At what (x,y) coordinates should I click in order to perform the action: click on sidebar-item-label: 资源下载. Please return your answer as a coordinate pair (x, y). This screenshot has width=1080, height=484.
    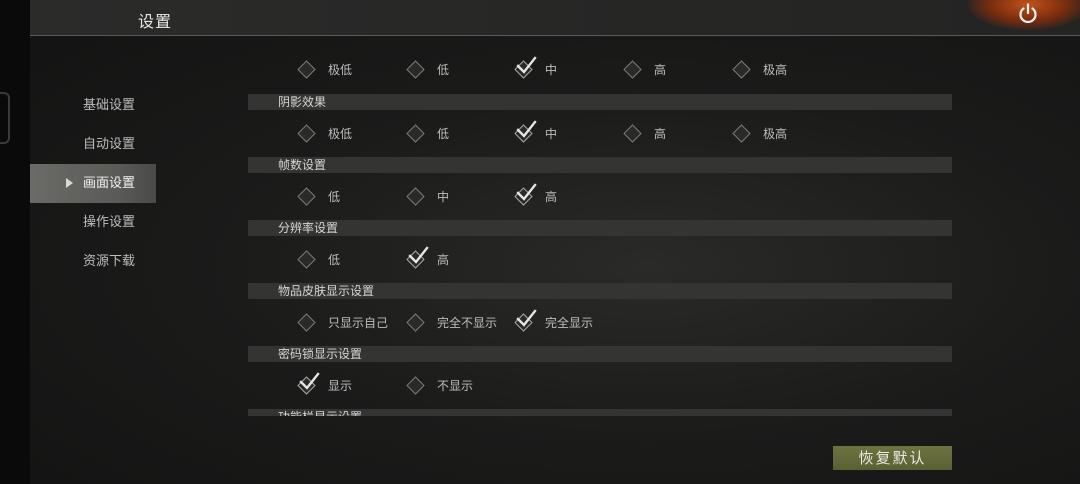
    Looking at the image, I should click on (109, 261).